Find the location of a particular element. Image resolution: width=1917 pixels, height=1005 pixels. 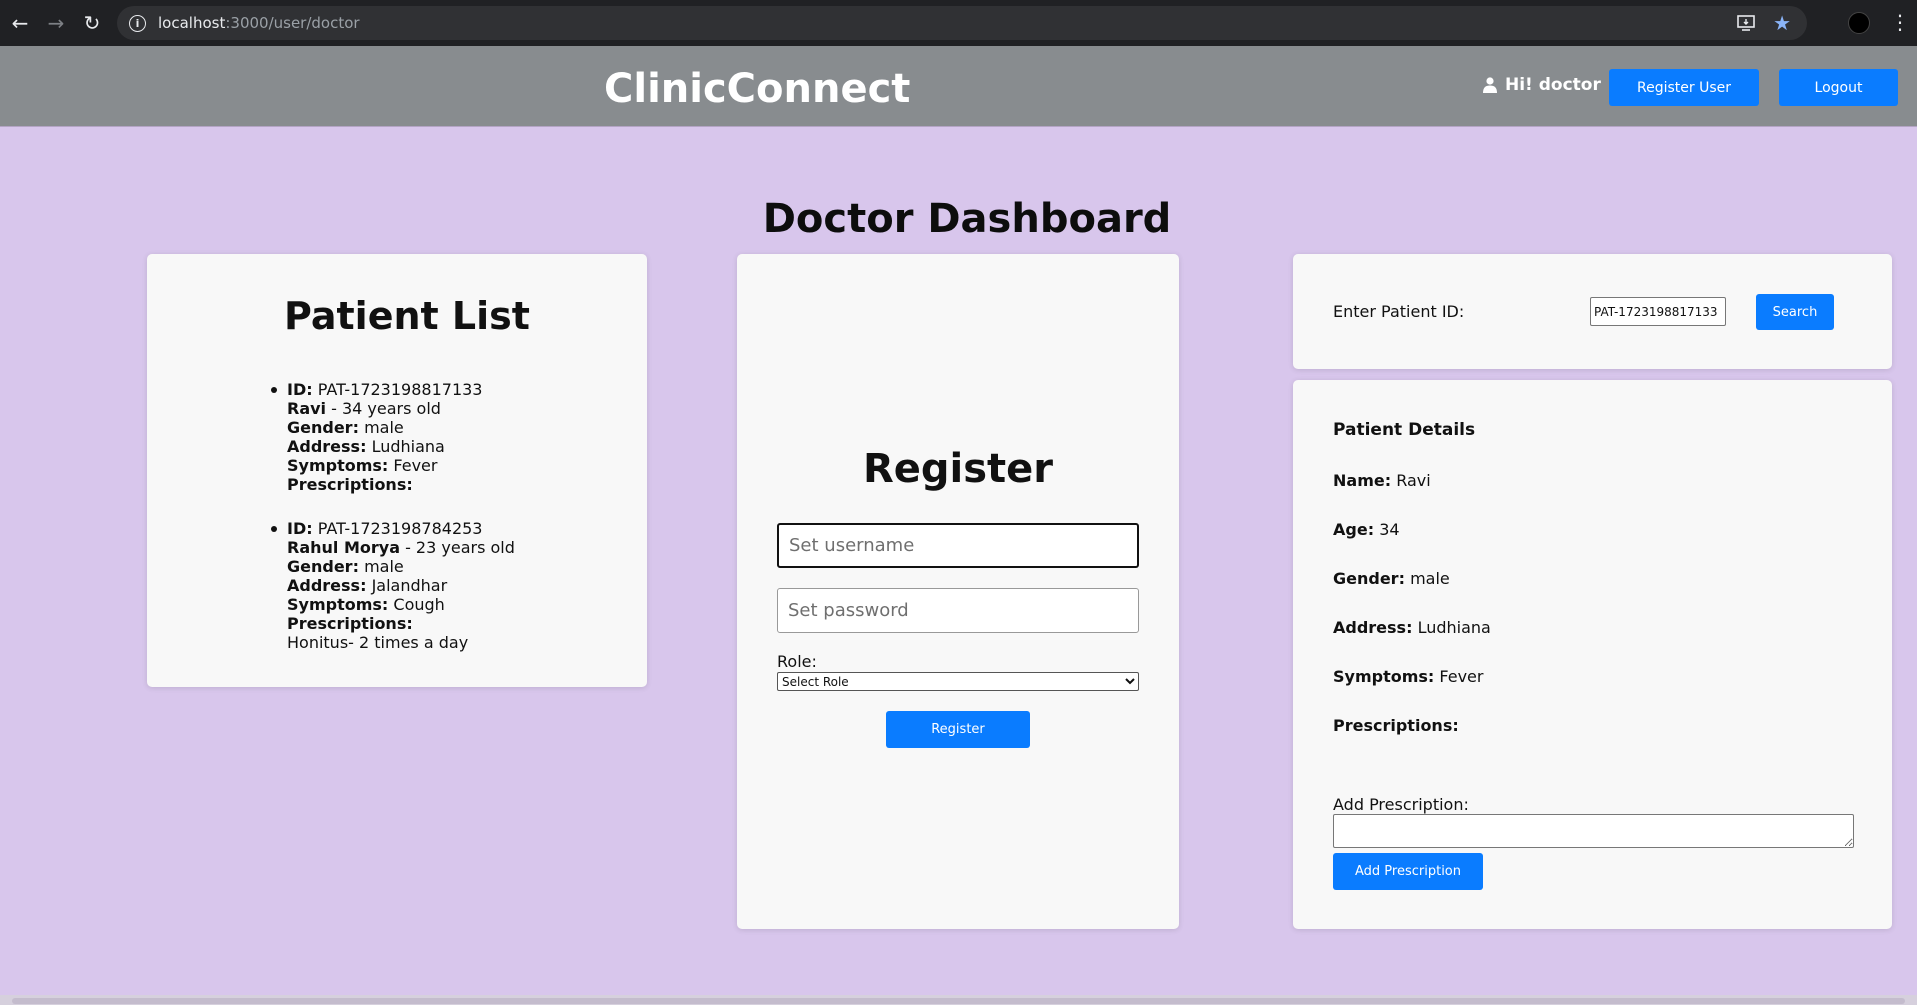

browser-menu-icon: ⋮ is located at coordinates (1900, 22).